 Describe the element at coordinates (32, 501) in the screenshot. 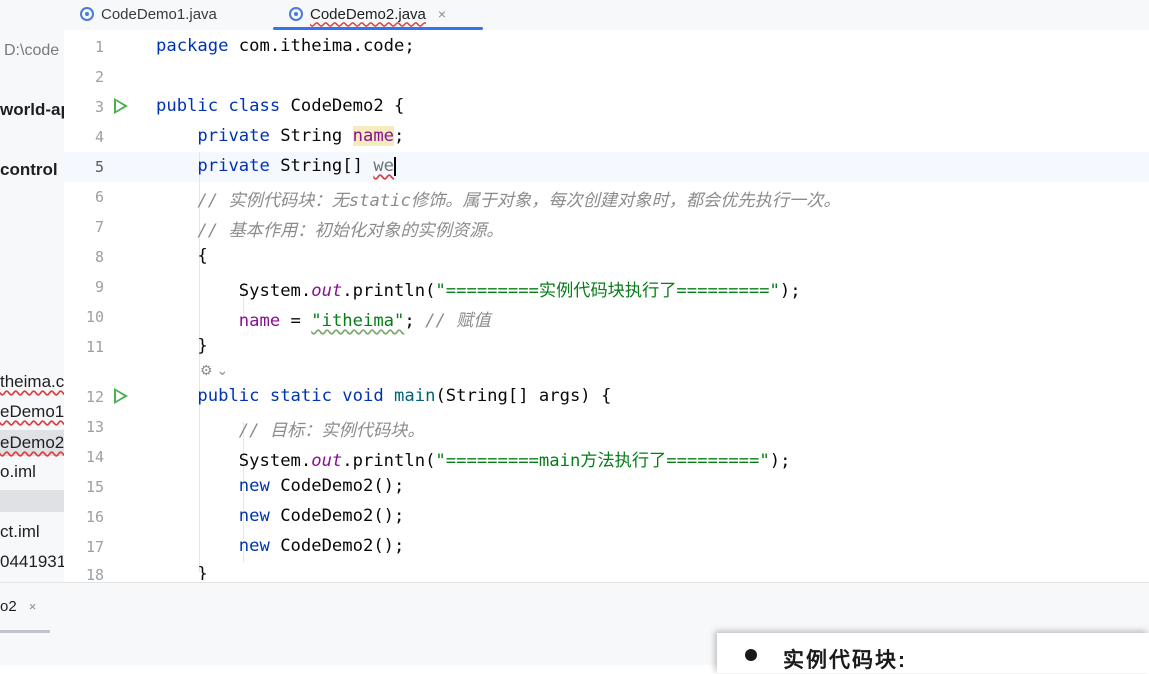

I see `project-item-blank-selected` at that location.